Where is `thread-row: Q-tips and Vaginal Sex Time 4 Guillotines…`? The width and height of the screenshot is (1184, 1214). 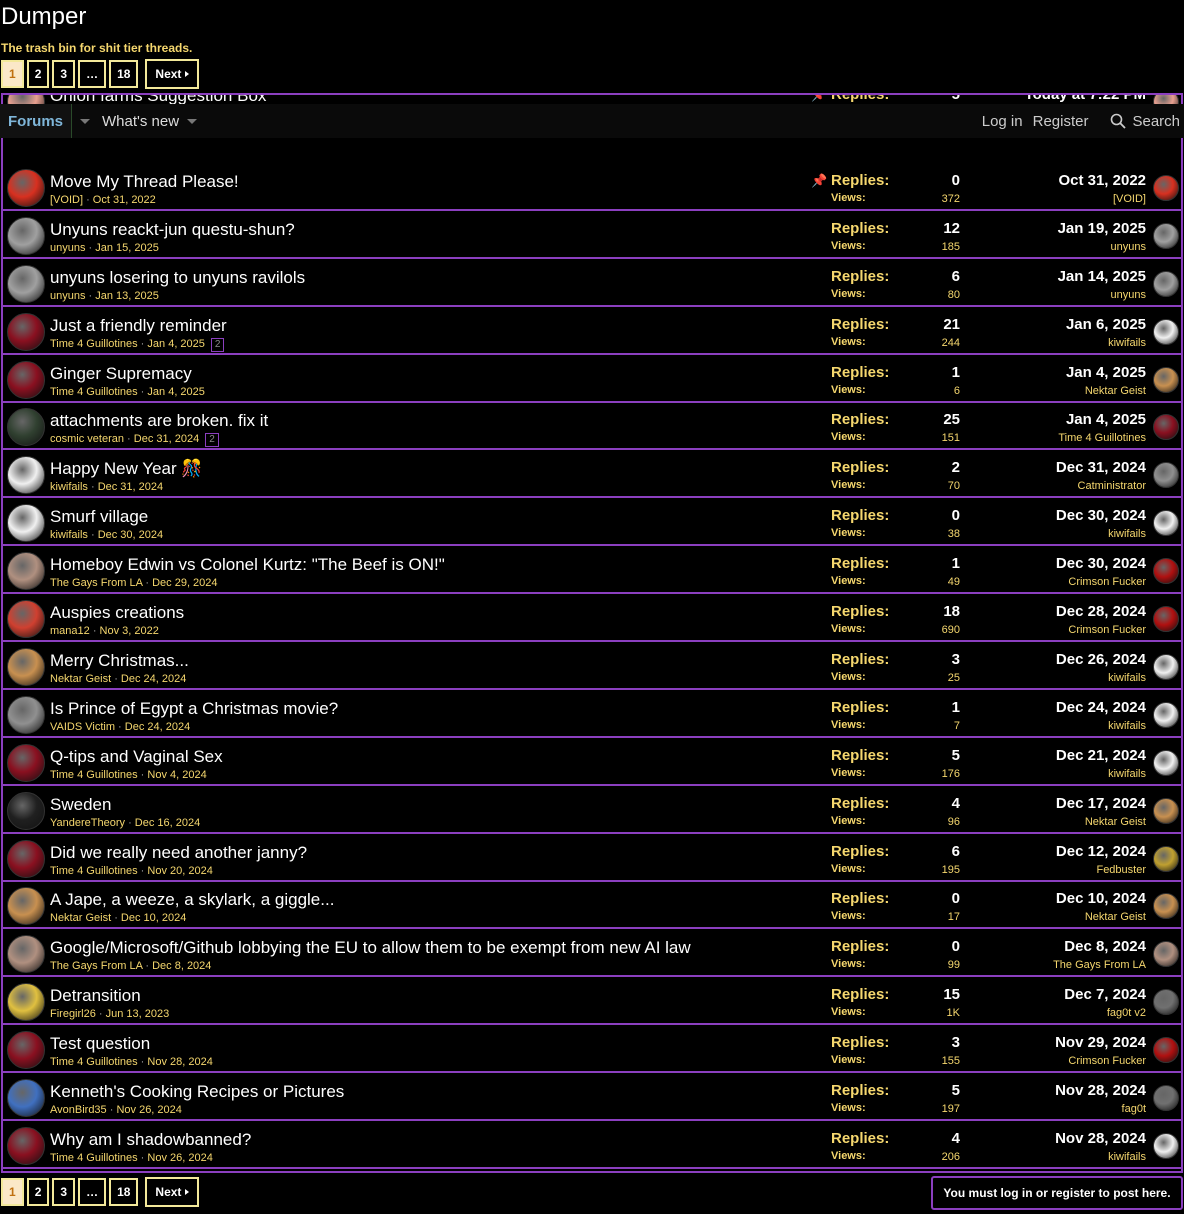 thread-row: Q-tips and Vaginal Sex Time 4 Guillotines… is located at coordinates (592, 763).